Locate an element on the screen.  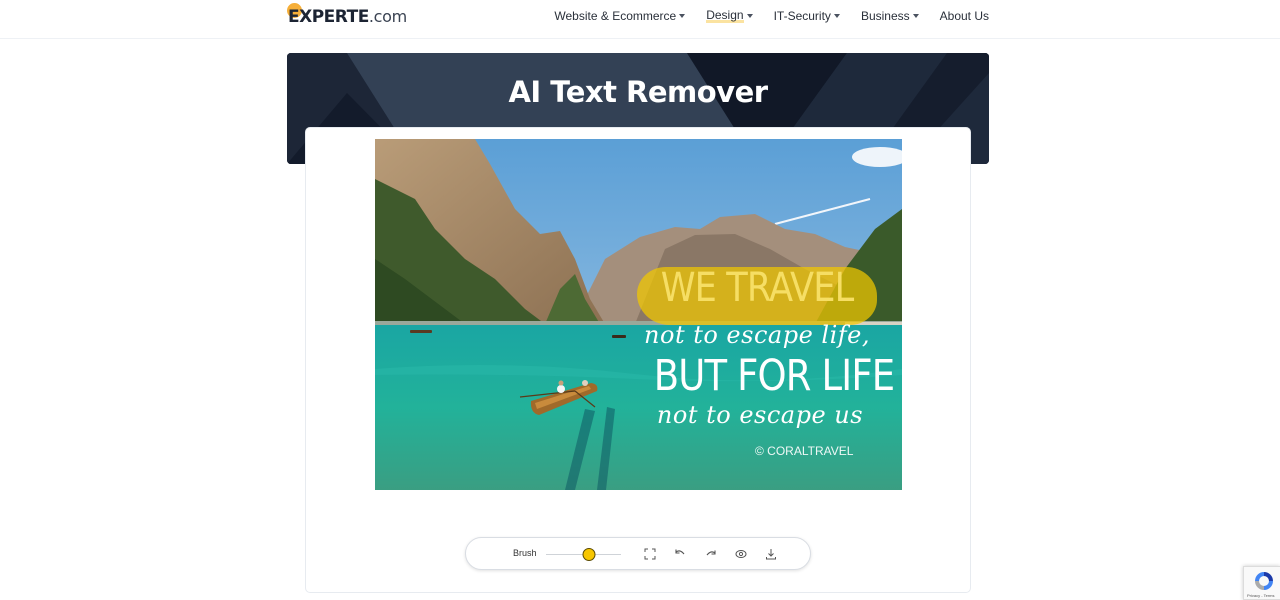
fullscreen-icon is located at coordinates (650, 554).